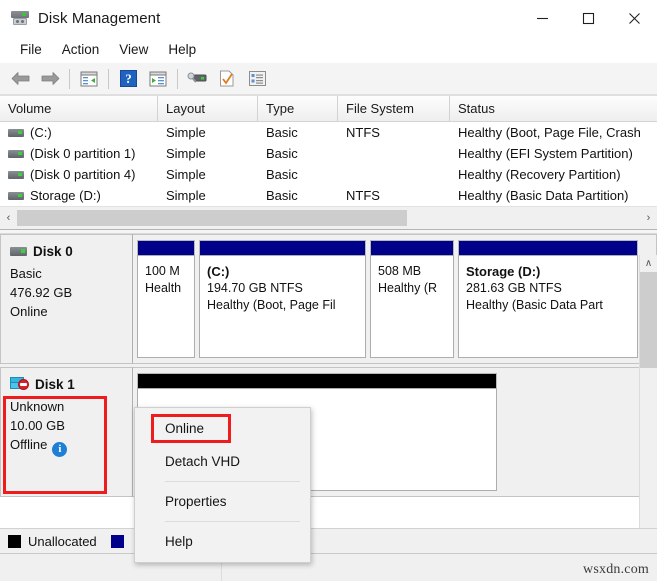  I want to click on status-cell: Healthy (Basic Data Partition), so click(543, 195).